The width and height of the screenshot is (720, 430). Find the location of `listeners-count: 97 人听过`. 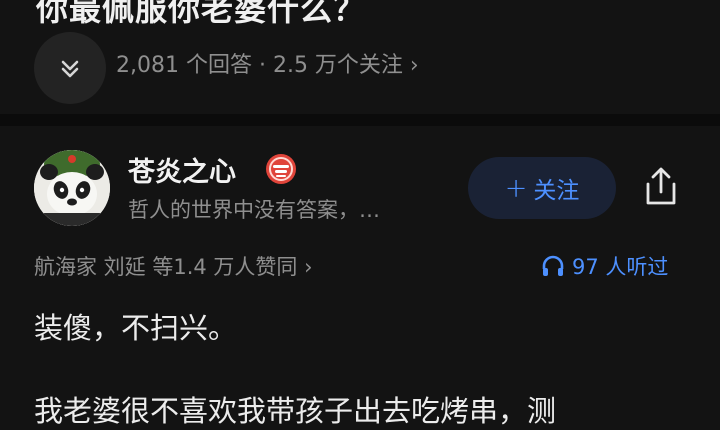

listeners-count: 97 人听过 is located at coordinates (620, 267).